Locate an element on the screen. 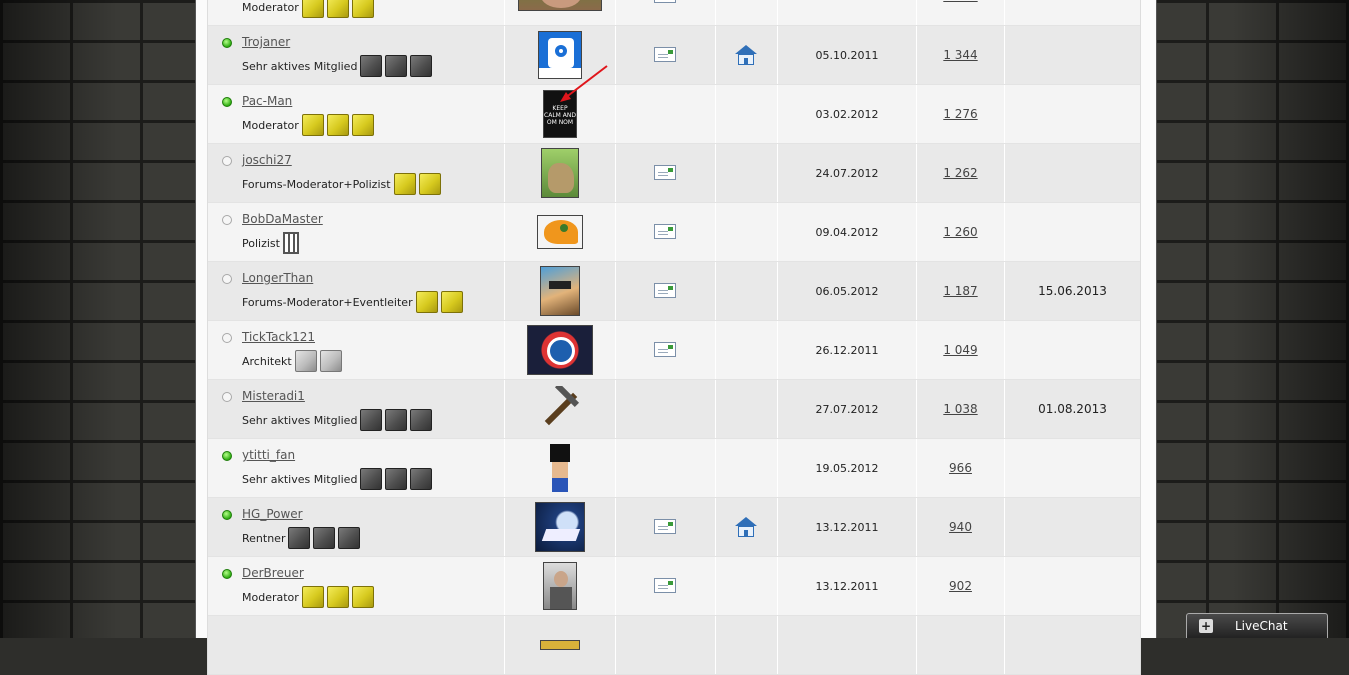 The width and height of the screenshot is (1349, 675). posts-cell: 1 262 is located at coordinates (961, 173).